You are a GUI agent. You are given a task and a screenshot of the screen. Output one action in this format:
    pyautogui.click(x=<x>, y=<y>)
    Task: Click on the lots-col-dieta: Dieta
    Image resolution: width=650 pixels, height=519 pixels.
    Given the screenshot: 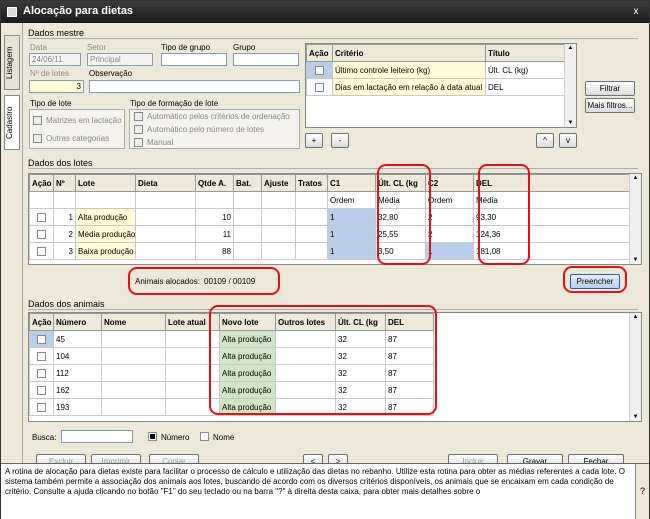 What is the action you would take?
    pyautogui.click(x=165, y=183)
    